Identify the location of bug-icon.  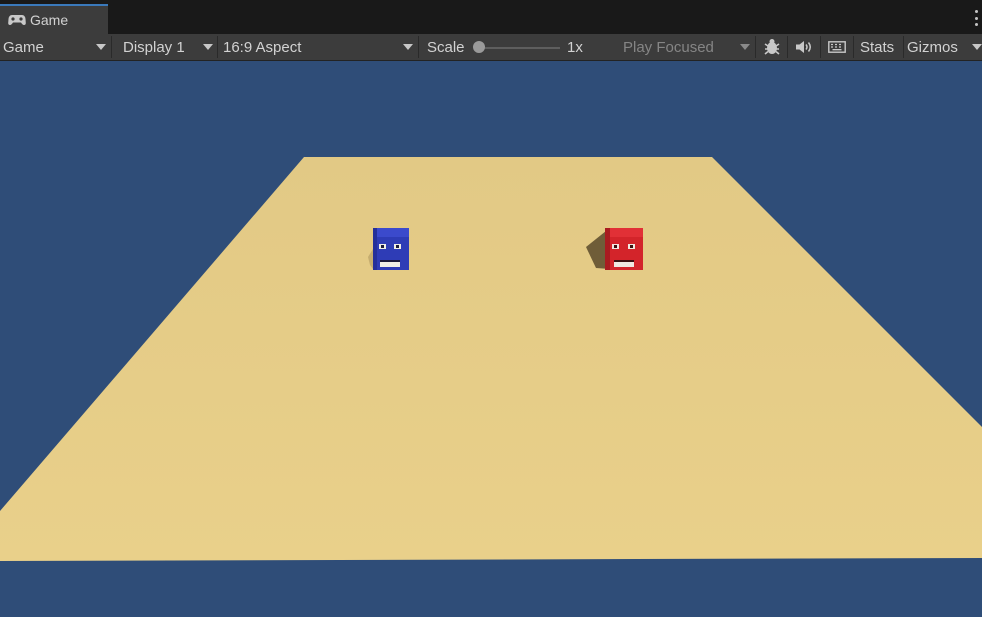
(772, 47).